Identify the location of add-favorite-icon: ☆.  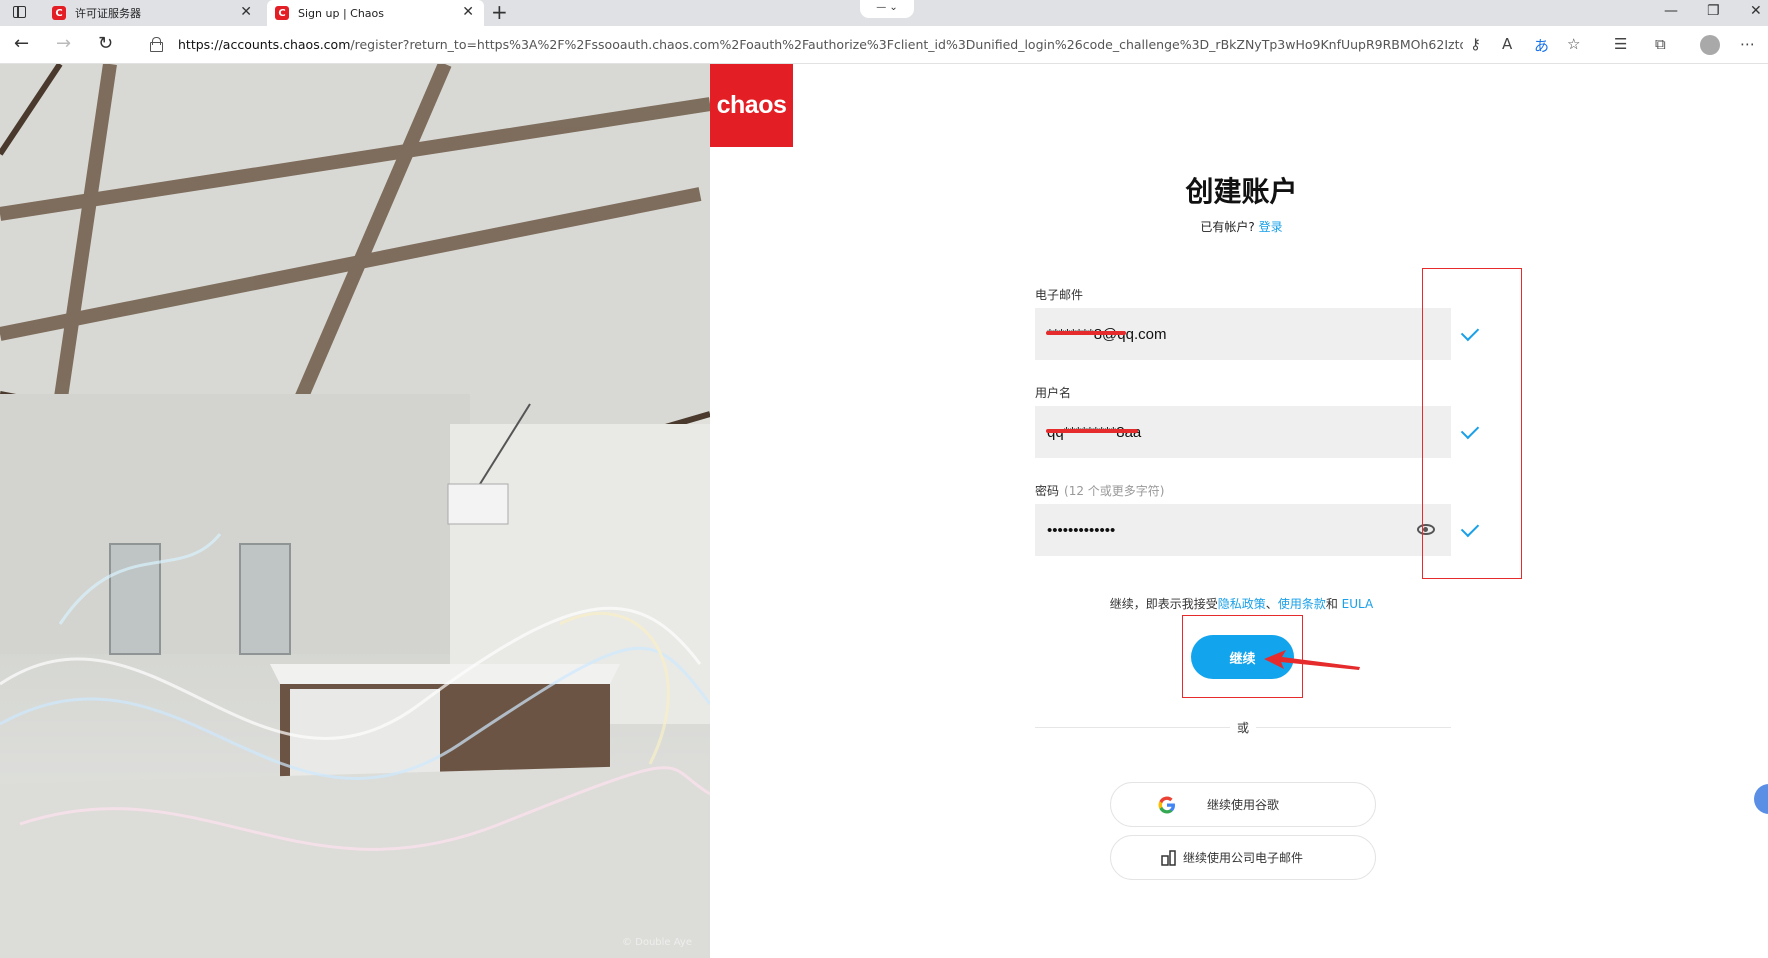
(1573, 44).